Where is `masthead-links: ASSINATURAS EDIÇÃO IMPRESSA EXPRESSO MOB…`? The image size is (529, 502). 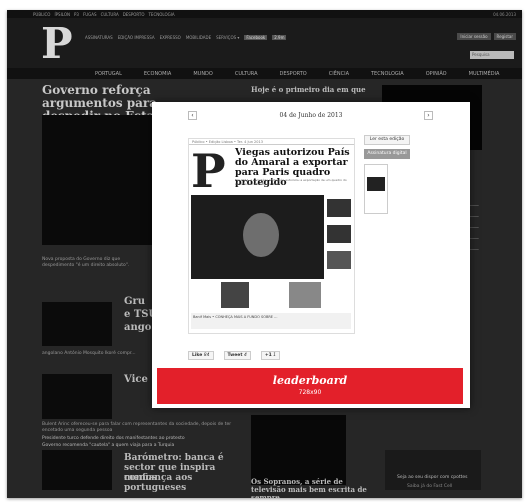
masthead-links: ASSINATURAS EDIÇÃO IMPRESSA EXPRESSO MOB… is located at coordinates (186, 37).